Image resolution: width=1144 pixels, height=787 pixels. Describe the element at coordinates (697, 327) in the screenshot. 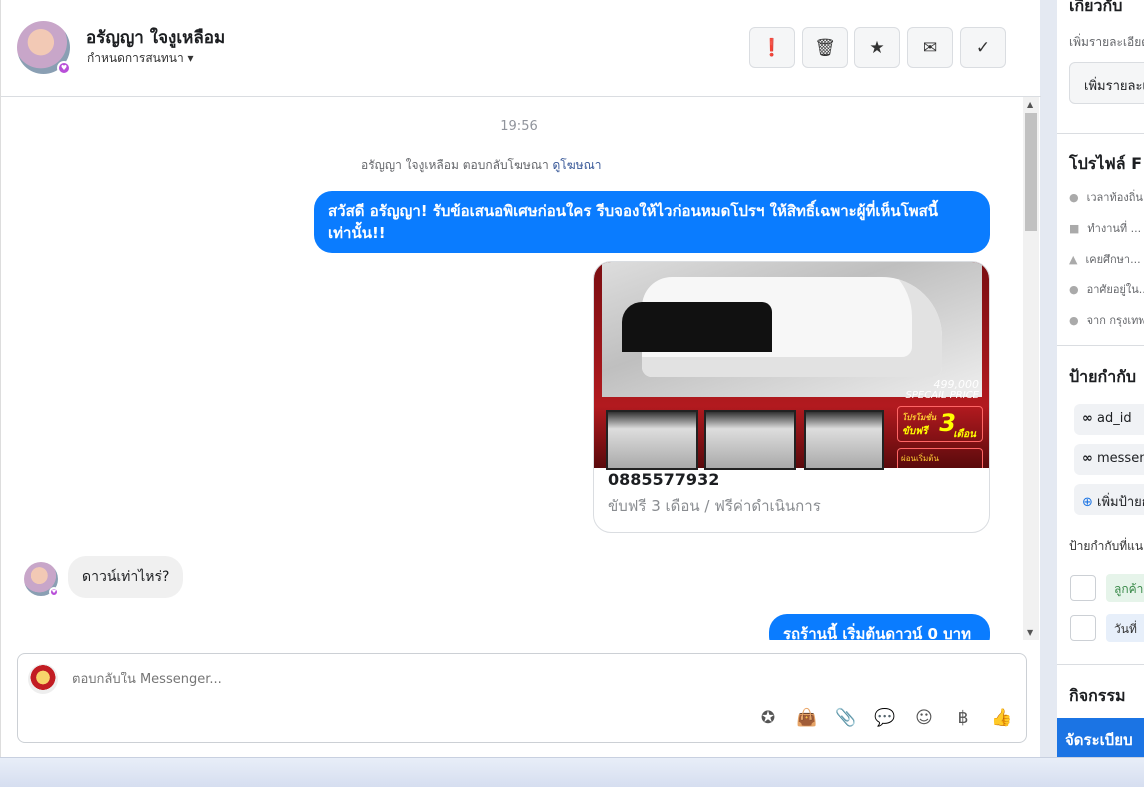

I see `truck-hood` at that location.